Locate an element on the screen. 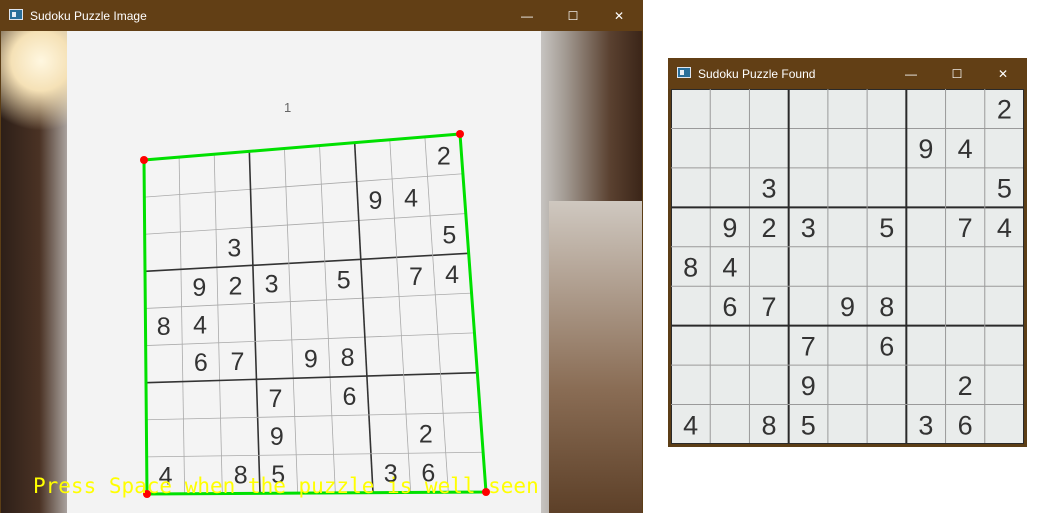  window-title: Sudoku Puzzle Found is located at coordinates (757, 74).